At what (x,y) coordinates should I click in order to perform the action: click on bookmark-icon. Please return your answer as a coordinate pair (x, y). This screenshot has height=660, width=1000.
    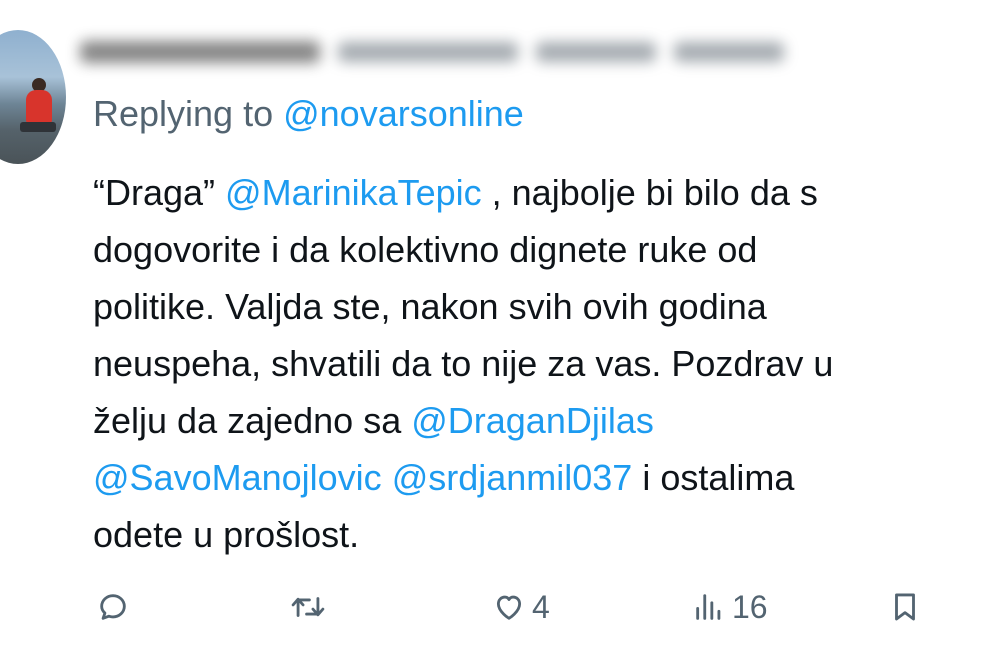
    Looking at the image, I should click on (905, 607).